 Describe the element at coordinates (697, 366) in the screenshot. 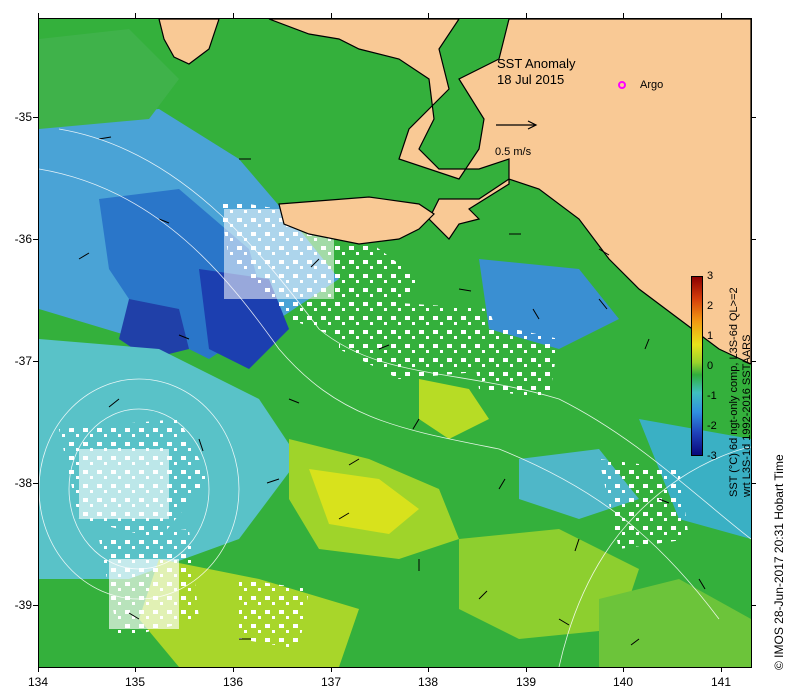

I see `colorbar` at that location.